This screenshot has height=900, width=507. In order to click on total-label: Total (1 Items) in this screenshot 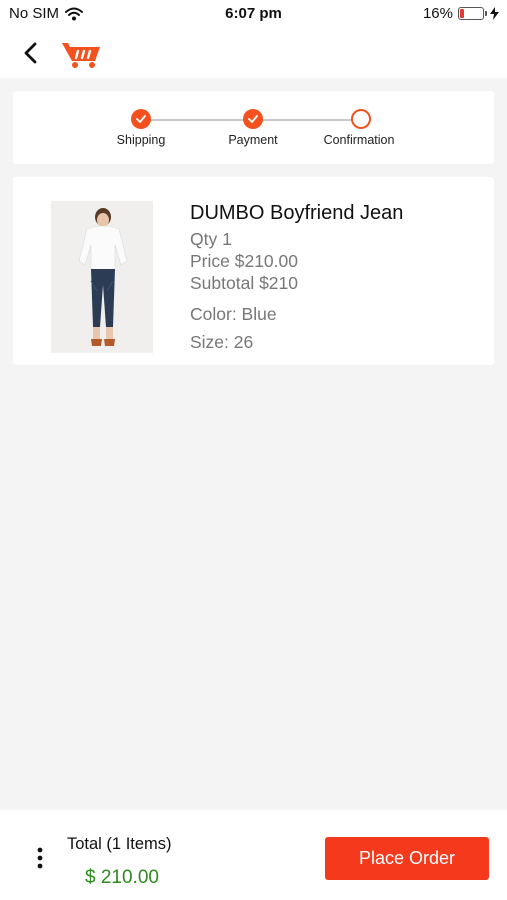, I will do `click(119, 844)`.